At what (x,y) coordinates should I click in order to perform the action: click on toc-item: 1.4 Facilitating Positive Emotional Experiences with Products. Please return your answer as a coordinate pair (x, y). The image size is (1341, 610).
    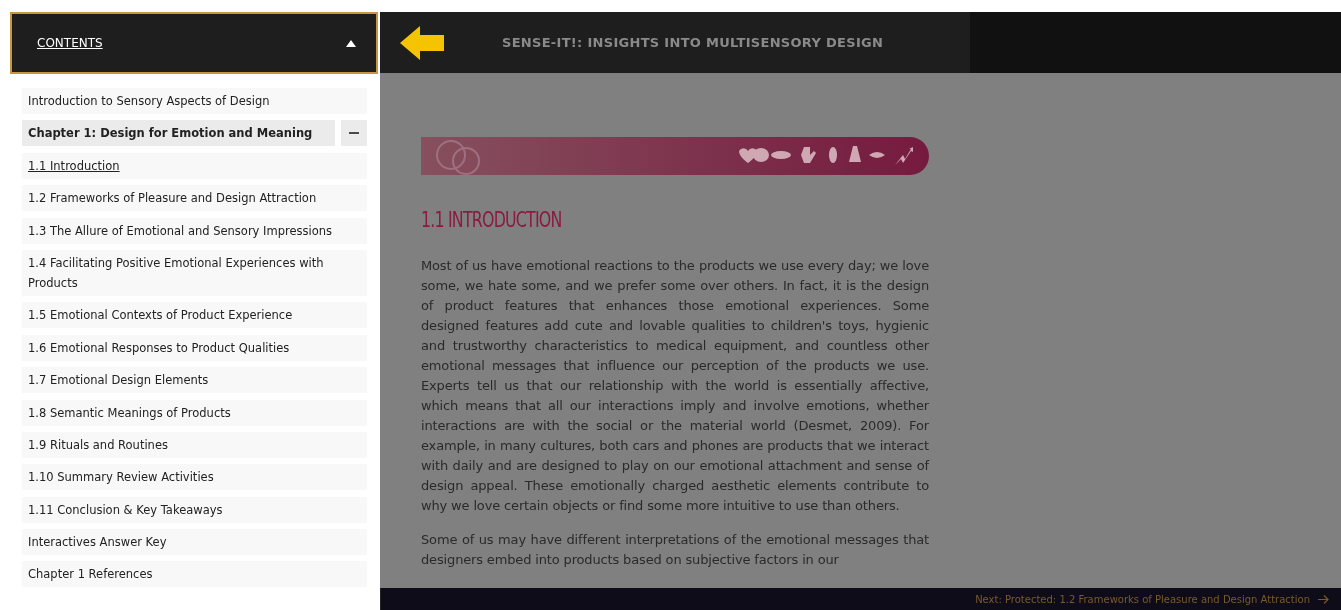
    Looking at the image, I should click on (194, 272).